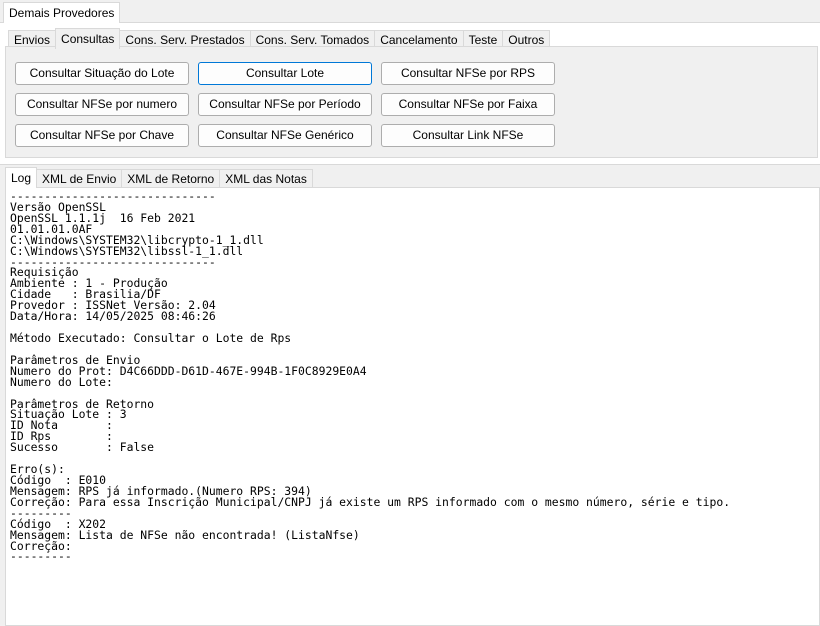  Describe the element at coordinates (79, 178) in the screenshot. I see `tab-xml-de-envio: XML de Envio` at that location.